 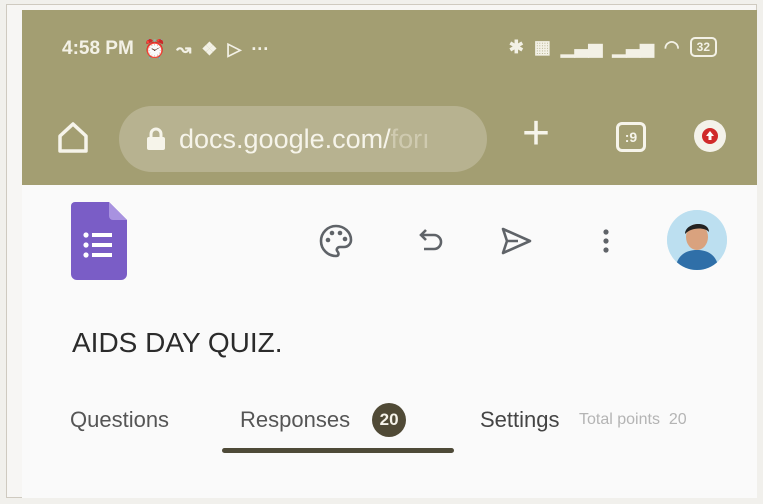 I want to click on play-store-icon: ▷, so click(x=234, y=49).